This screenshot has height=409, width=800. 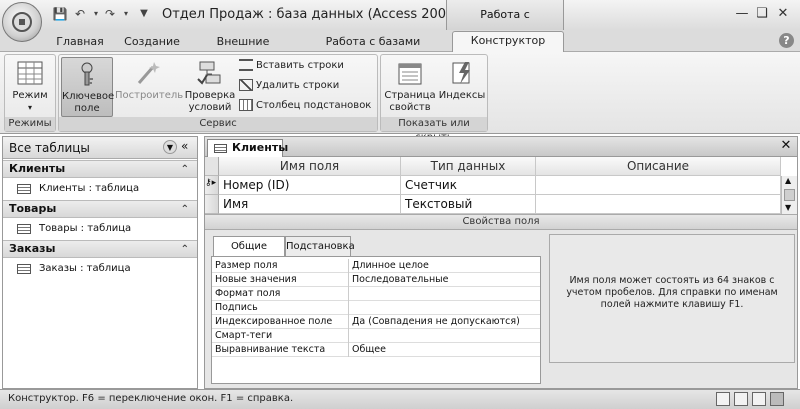 I want to click on tab-design: Конструктор, so click(x=508, y=41).